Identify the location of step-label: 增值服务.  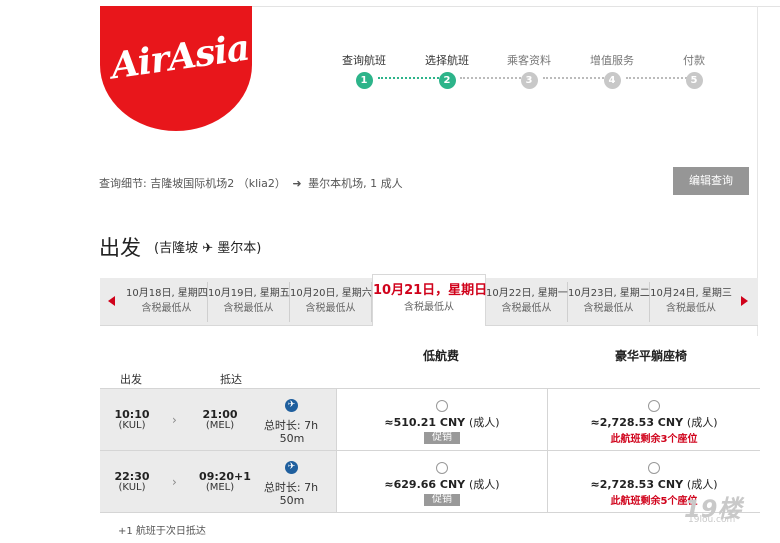
(612, 60).